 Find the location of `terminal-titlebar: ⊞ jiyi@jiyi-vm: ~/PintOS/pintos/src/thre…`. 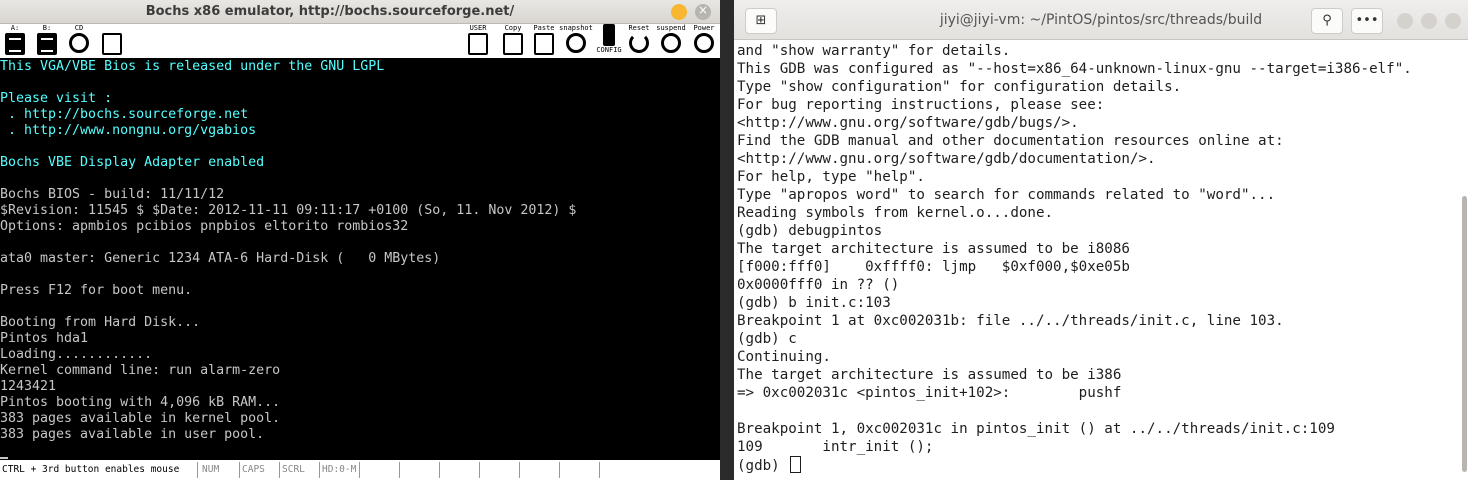

terminal-titlebar: ⊞ jiyi@jiyi-vm: ~/PintOS/pintos/src/thre… is located at coordinates (1101, 20).